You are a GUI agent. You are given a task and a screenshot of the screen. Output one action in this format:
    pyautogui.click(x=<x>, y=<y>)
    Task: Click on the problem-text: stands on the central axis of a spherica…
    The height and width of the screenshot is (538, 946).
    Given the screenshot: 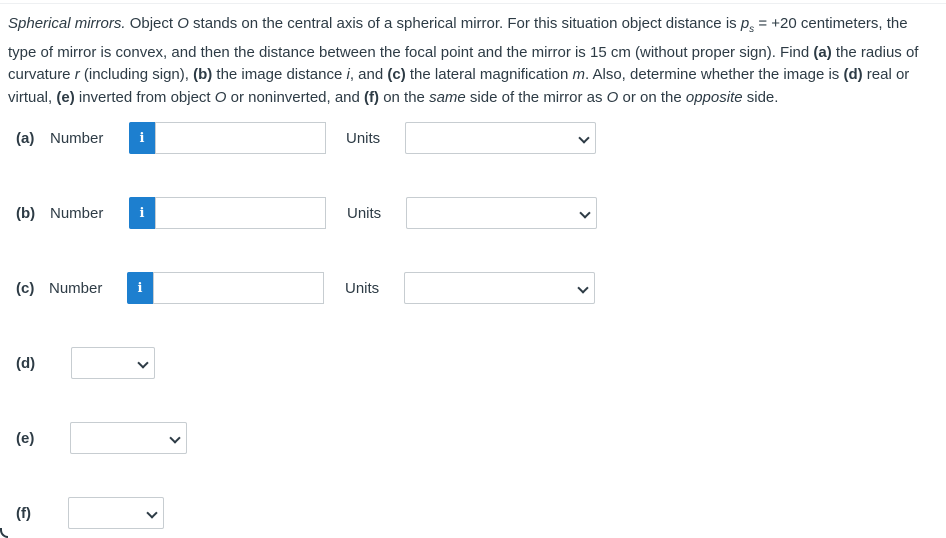 What is the action you would take?
    pyautogui.click(x=464, y=23)
    